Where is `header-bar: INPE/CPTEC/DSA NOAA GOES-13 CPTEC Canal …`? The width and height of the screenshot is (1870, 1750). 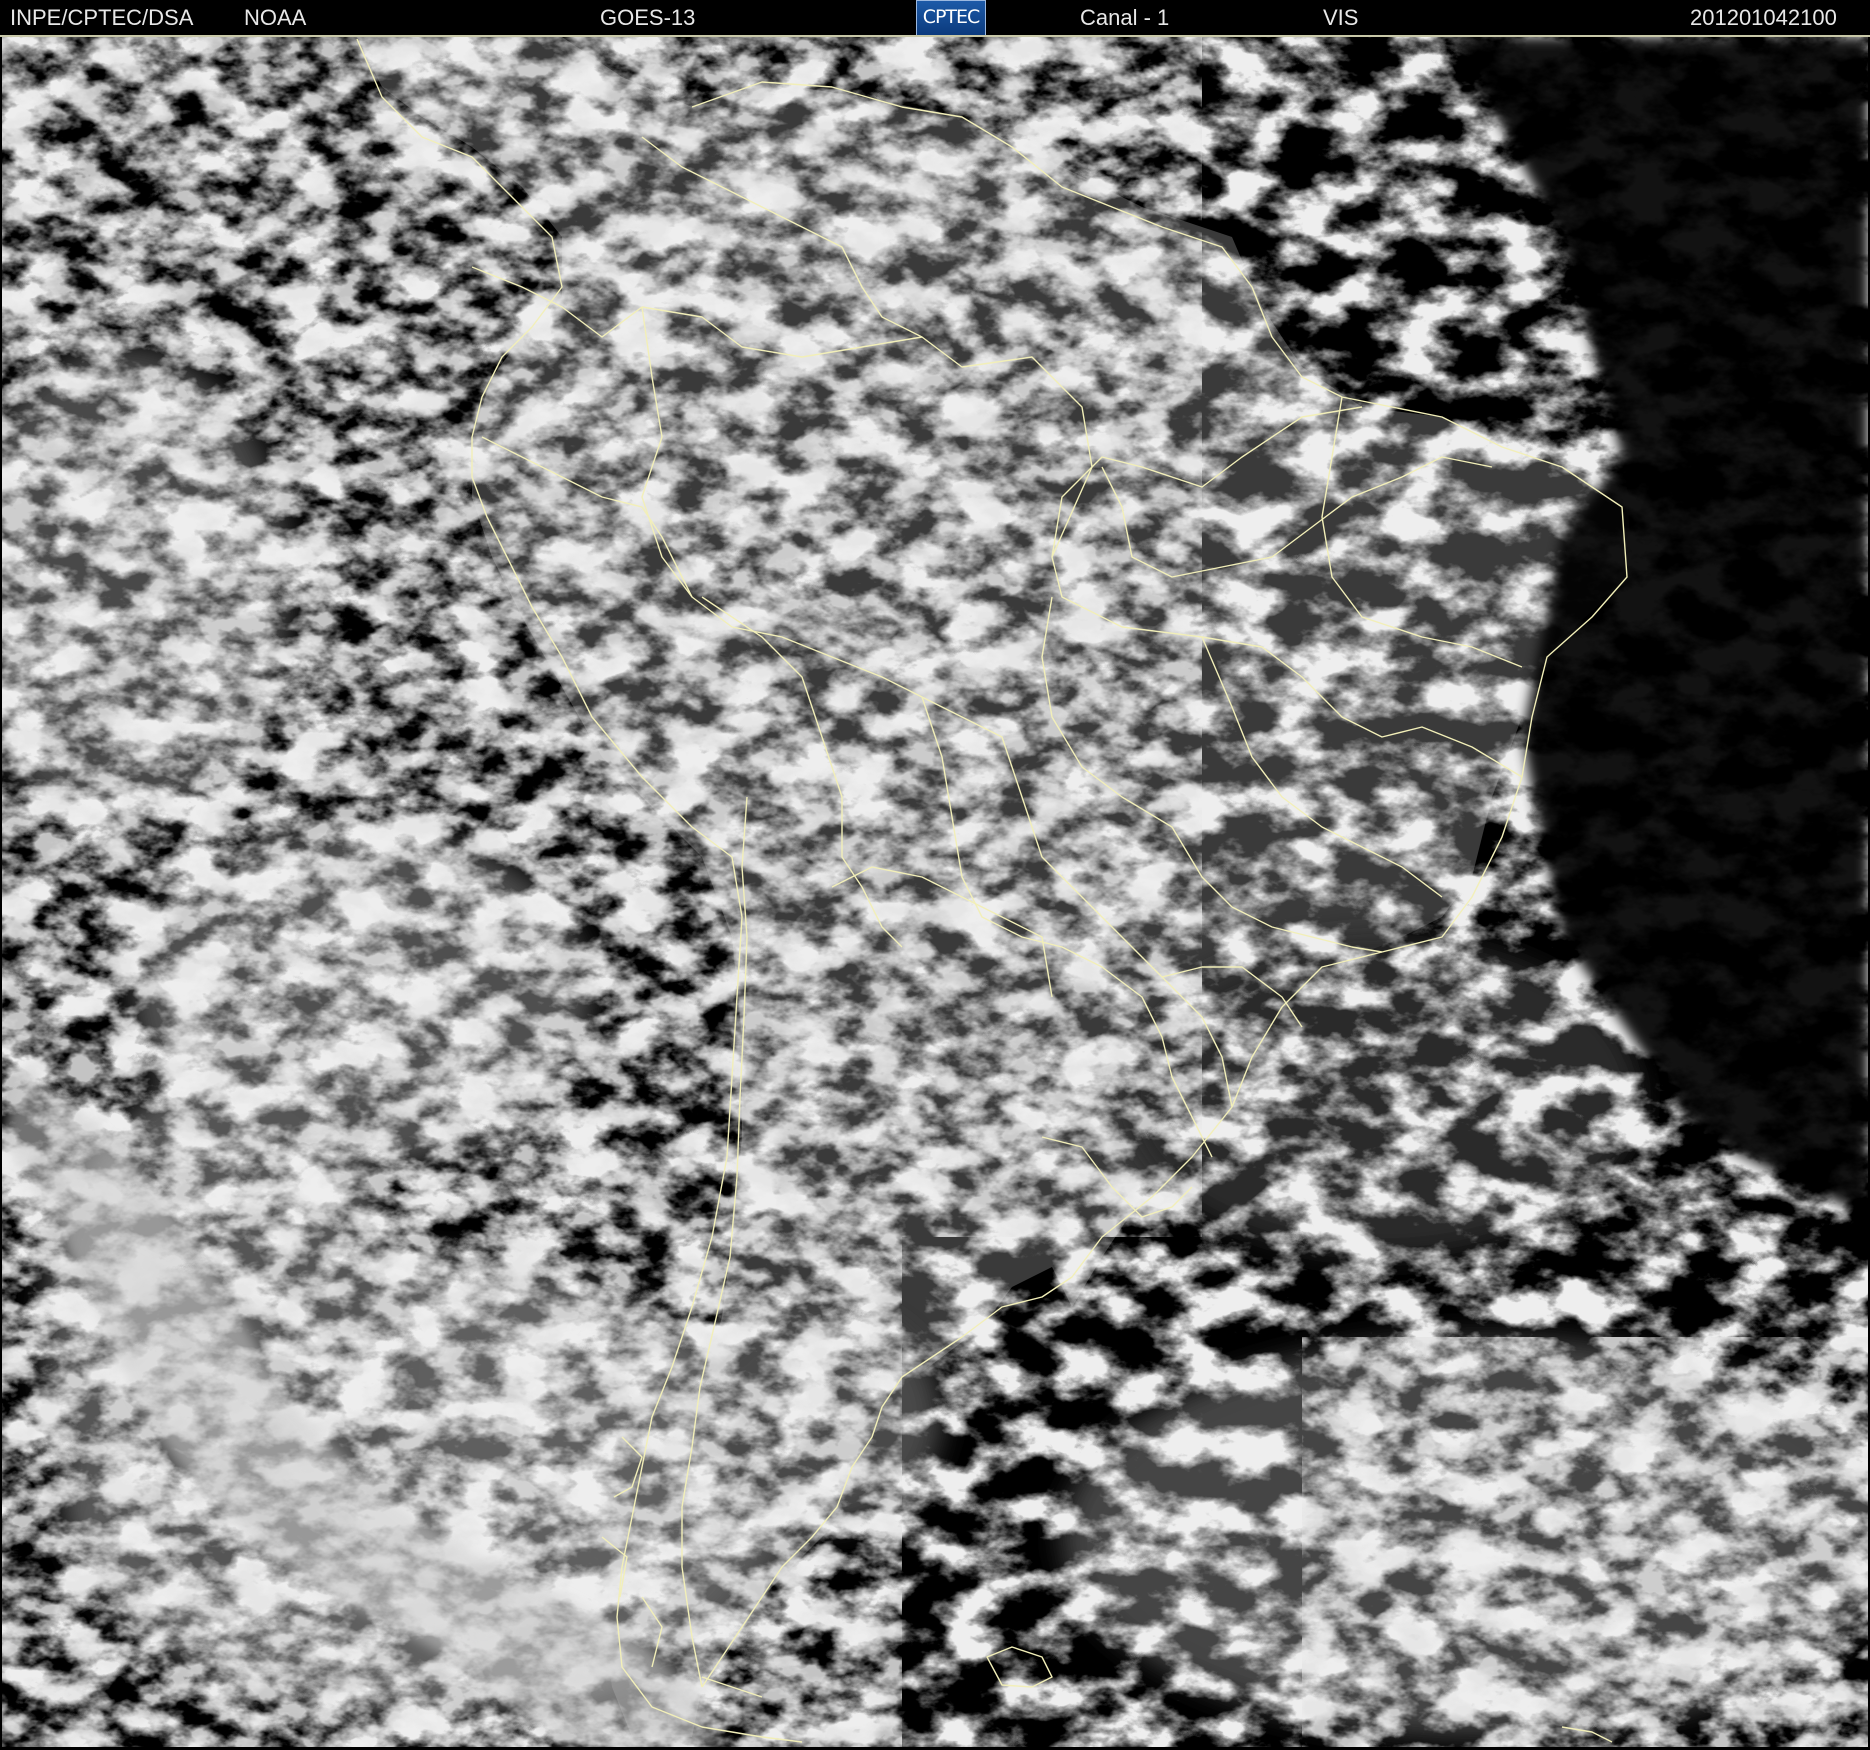
header-bar: INPE/CPTEC/DSA NOAA GOES-13 CPTEC Canal … is located at coordinates (935, 18).